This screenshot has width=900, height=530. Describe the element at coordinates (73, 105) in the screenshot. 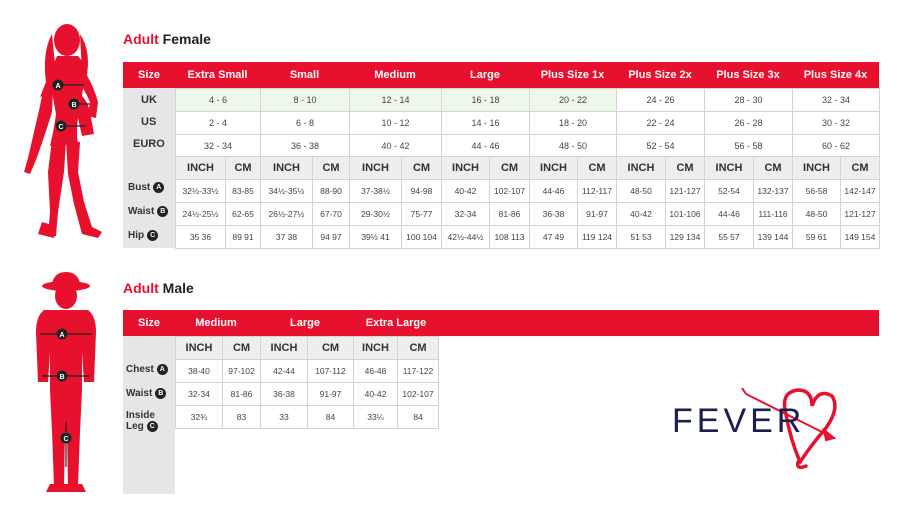

I see `svg-text: B` at that location.